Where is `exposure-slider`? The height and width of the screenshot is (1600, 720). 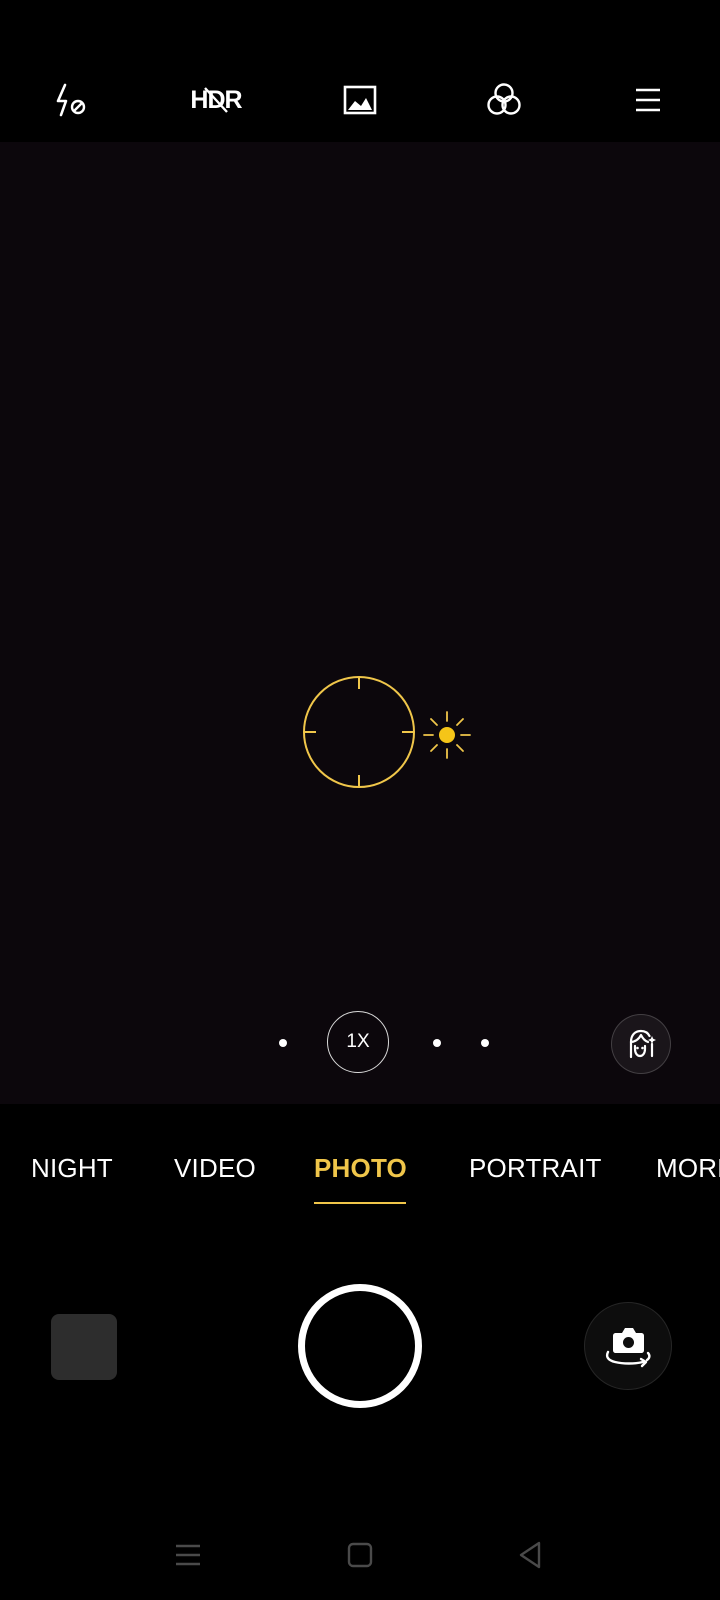
exposure-slider is located at coordinates (447, 735).